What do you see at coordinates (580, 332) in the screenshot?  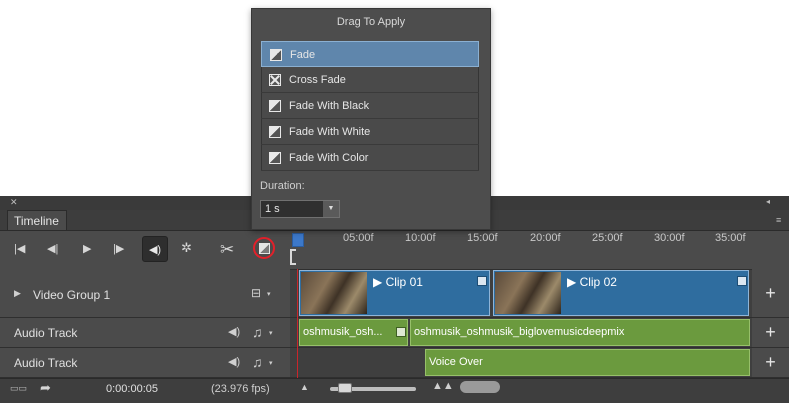 I see `audio-clip: oshmusik_oshmusik_biglovemusicdeepmix` at bounding box center [580, 332].